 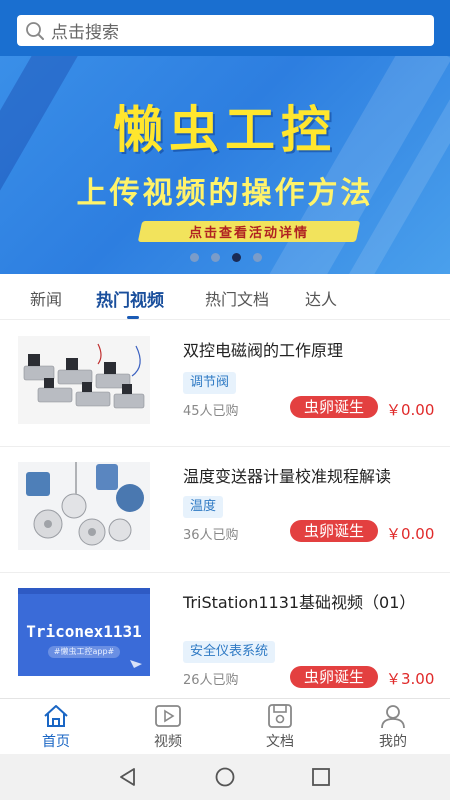 What do you see at coordinates (85, 33) in the screenshot?
I see `search-placeholder: 点击搜索` at bounding box center [85, 33].